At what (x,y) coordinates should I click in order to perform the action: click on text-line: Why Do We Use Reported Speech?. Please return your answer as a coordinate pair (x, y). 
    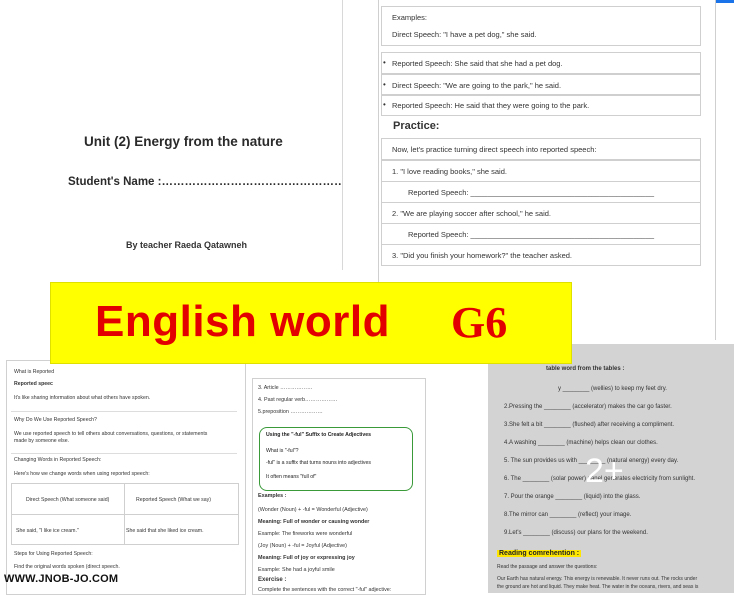
    Looking at the image, I should click on (55, 420).